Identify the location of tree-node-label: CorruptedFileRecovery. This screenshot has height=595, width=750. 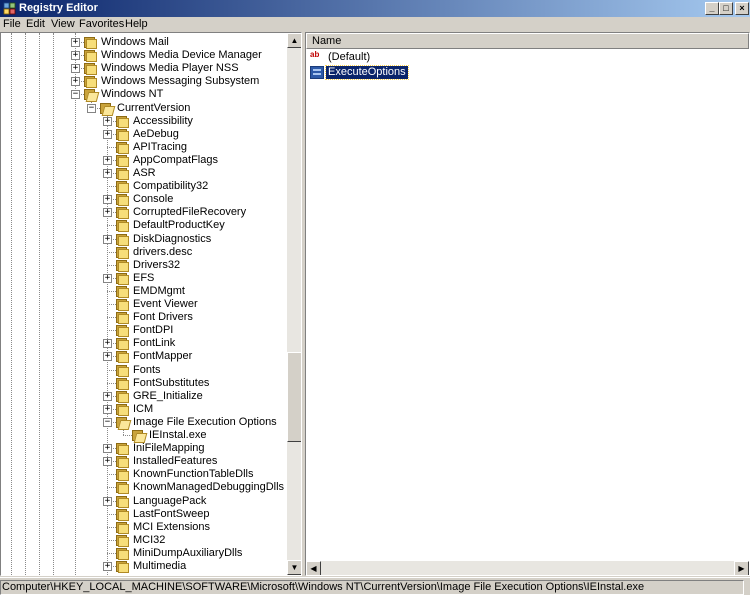
(189, 212).